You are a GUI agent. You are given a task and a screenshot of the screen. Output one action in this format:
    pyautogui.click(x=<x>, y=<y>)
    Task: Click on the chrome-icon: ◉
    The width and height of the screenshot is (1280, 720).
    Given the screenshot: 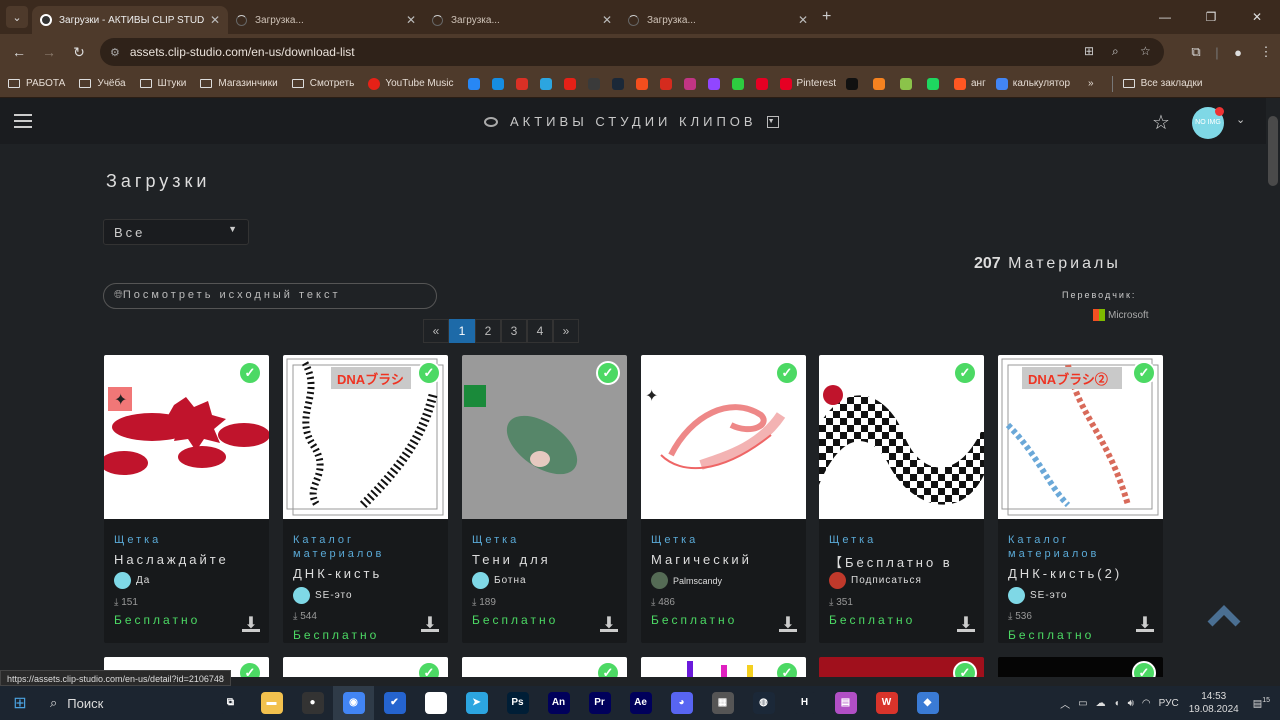 What is the action you would take?
    pyautogui.click(x=353, y=703)
    